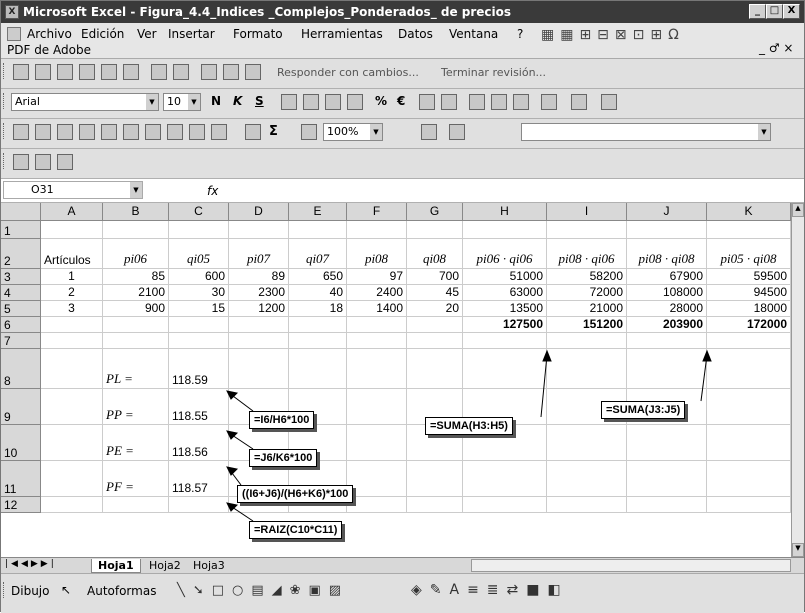 Image resolution: width=805 pixels, height=613 pixels. What do you see at coordinates (136, 212) in the screenshot?
I see `column-header-B: B` at bounding box center [136, 212].